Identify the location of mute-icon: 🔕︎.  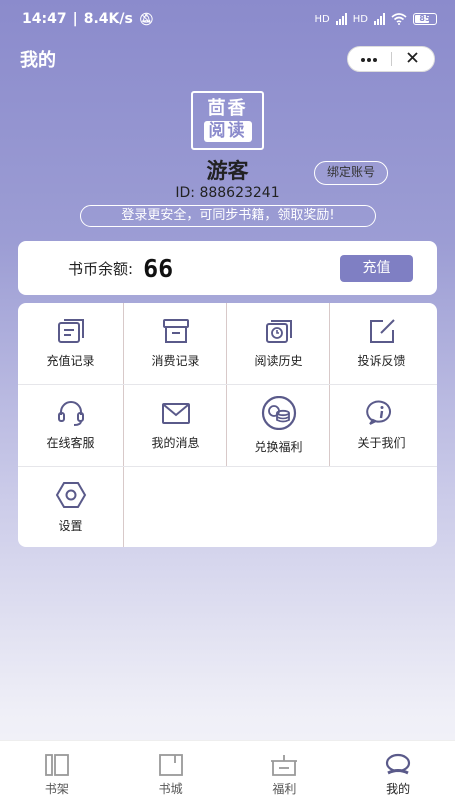
(146, 19).